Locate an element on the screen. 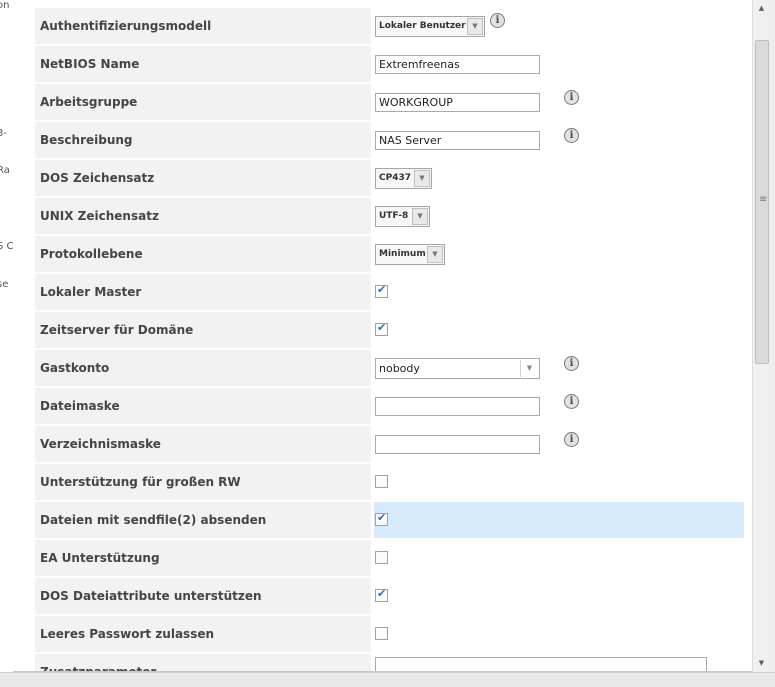 The image size is (775, 687). field-label: DOS Dateiattribute unterstützen is located at coordinates (203, 596).